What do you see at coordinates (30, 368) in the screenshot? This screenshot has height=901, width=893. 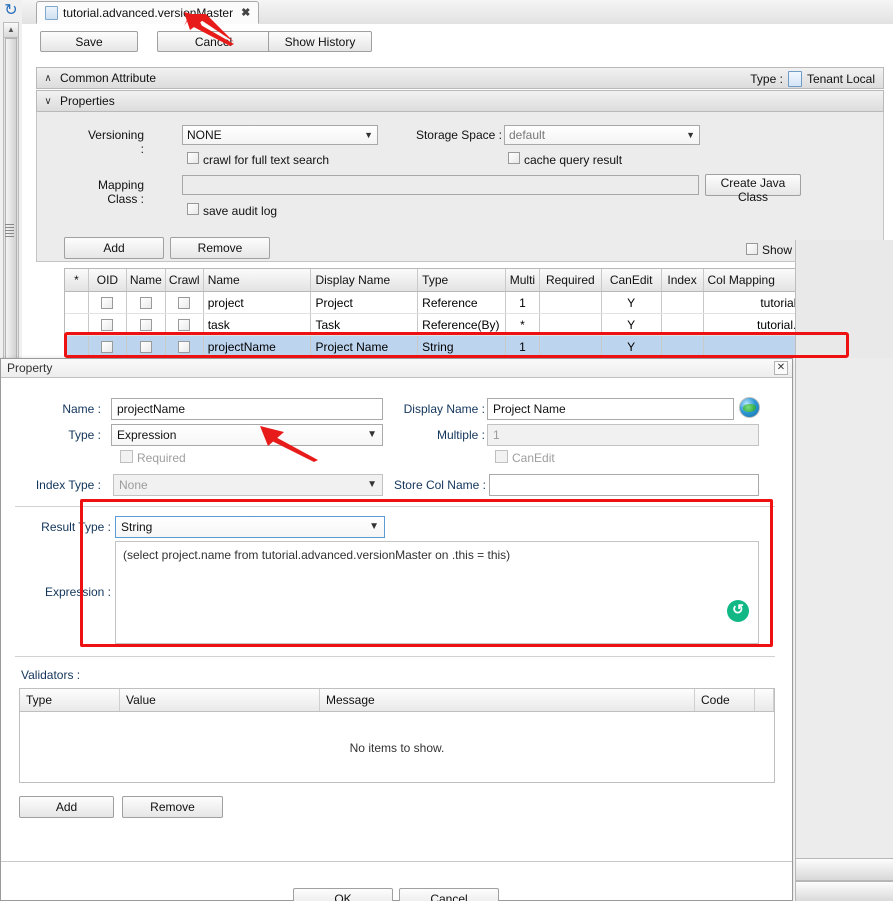 I see `dialog-title: Property` at bounding box center [30, 368].